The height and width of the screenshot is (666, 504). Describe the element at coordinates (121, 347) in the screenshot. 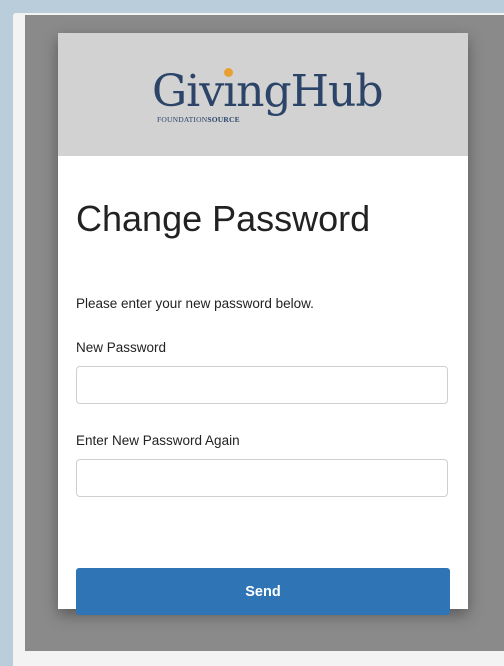

I see `new-password-label: New Password` at that location.